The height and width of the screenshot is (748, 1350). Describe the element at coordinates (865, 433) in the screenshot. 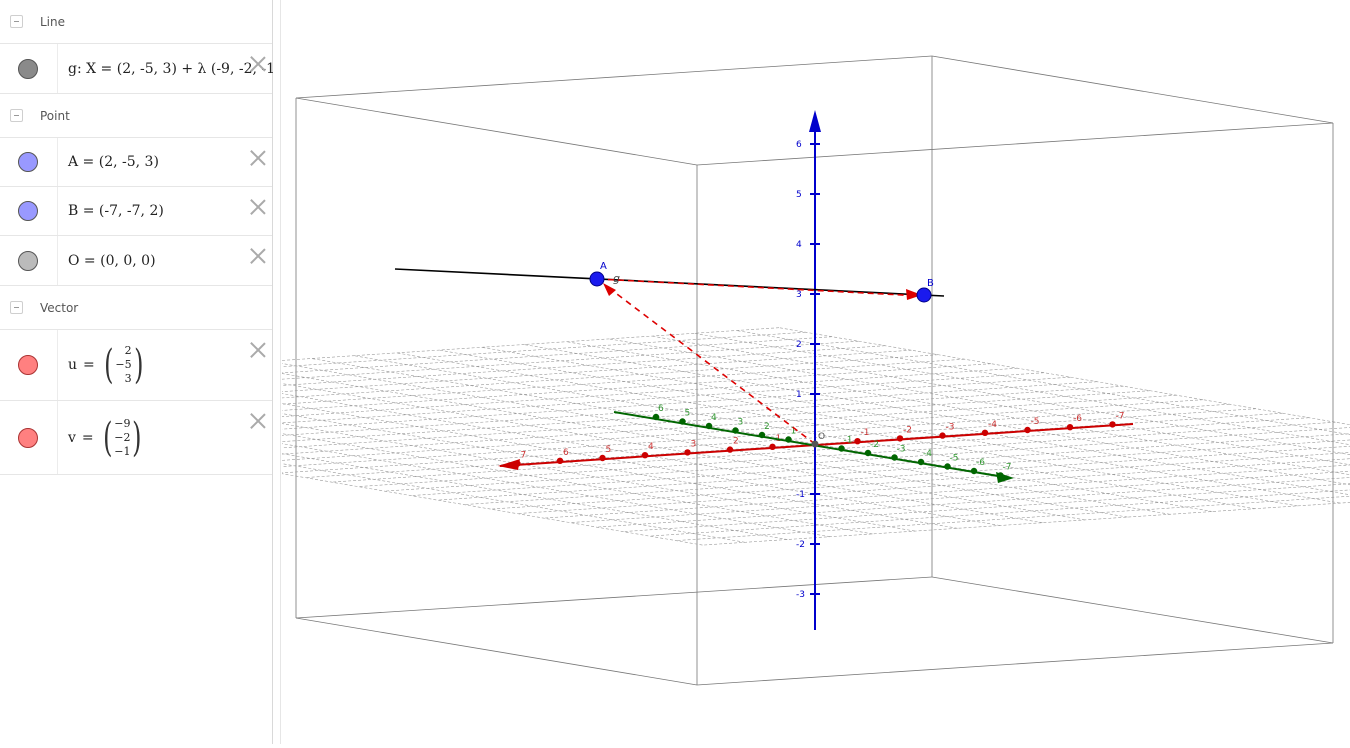

I see `x-axis-tick-label: -1` at that location.